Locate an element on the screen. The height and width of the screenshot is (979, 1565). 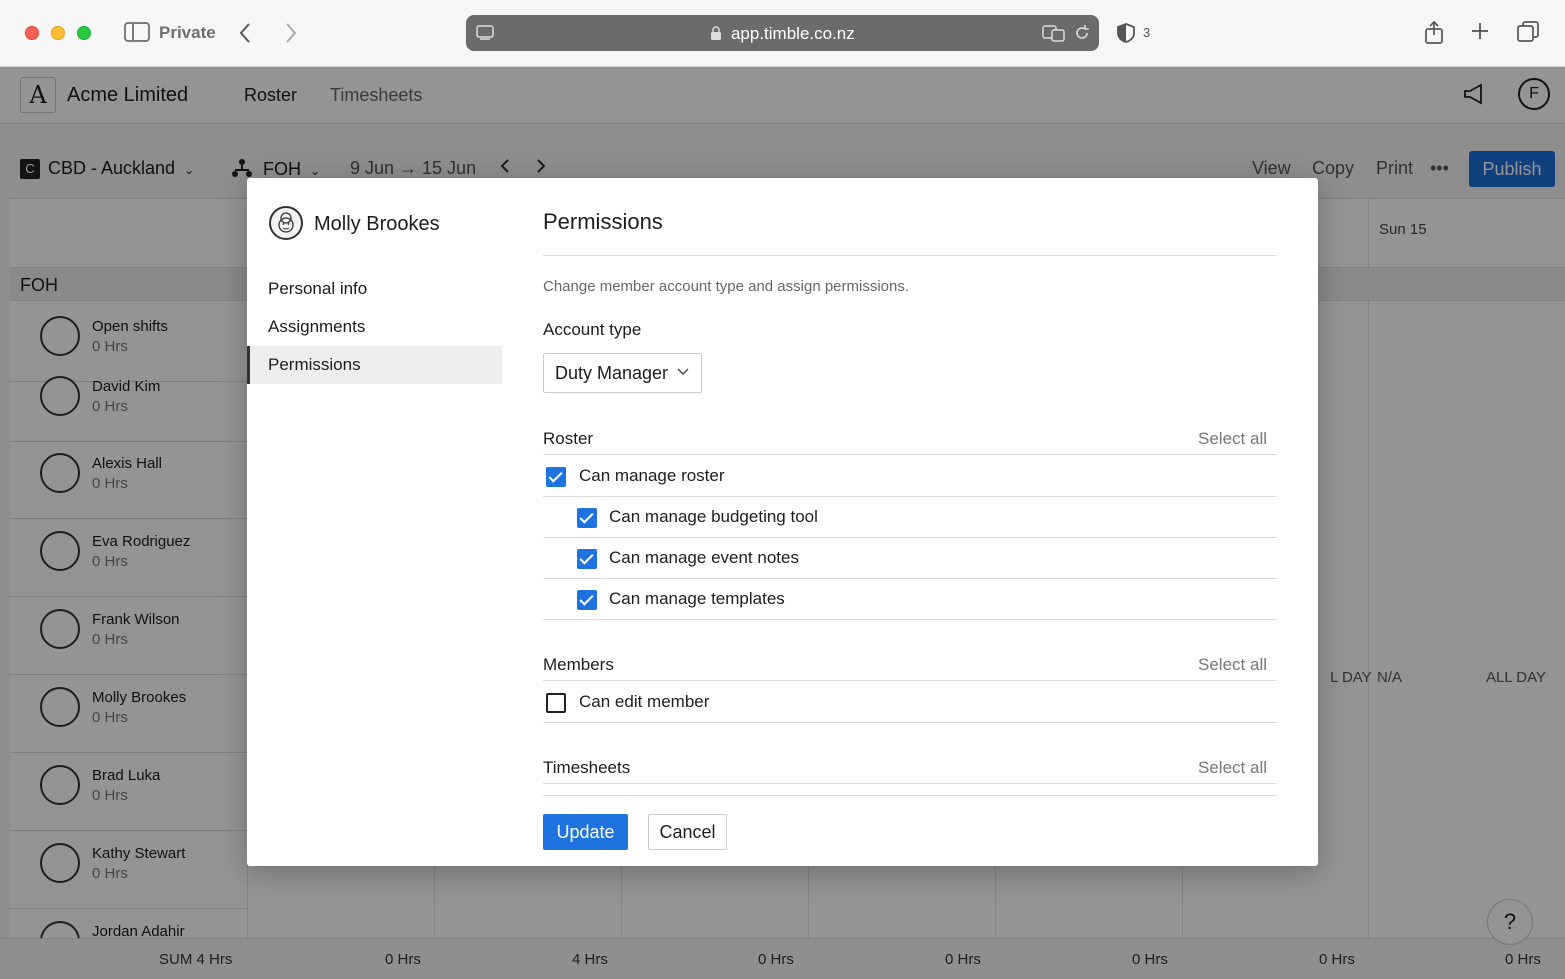
account-type-label: Account type is located at coordinates (592, 329).